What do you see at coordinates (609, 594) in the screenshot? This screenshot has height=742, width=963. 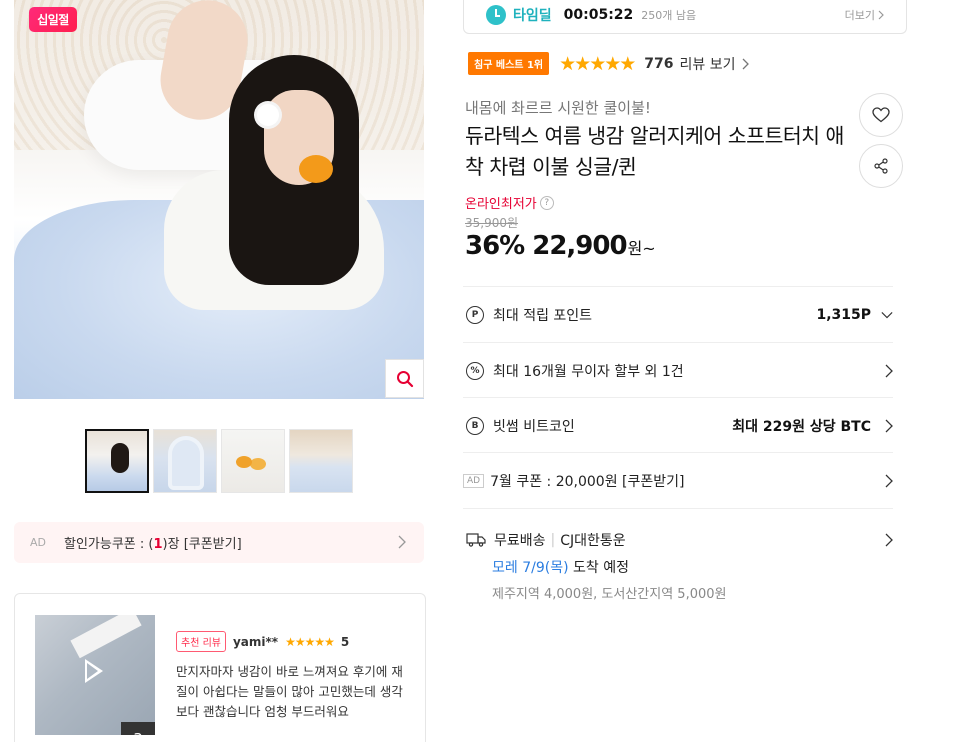 I see `extra-shipping-fee: 제주지역 4,000원, 도서산간지역 5,000원` at bounding box center [609, 594].